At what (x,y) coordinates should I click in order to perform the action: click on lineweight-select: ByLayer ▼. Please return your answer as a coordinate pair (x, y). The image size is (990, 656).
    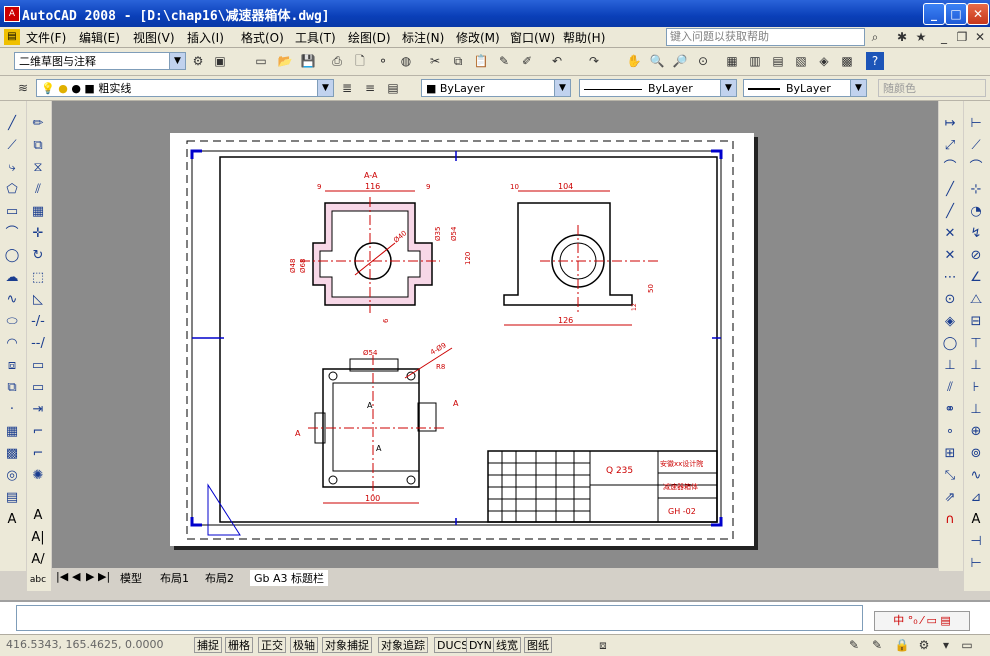
    Looking at the image, I should click on (805, 88).